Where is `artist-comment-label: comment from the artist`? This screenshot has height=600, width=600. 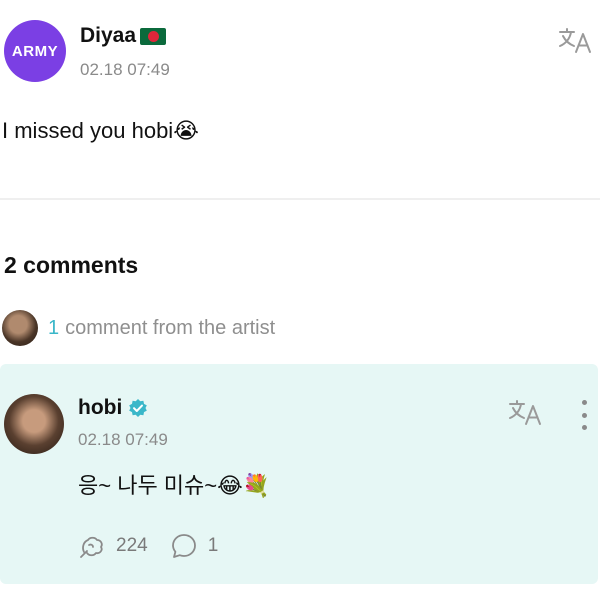 artist-comment-label: comment from the artist is located at coordinates (170, 327).